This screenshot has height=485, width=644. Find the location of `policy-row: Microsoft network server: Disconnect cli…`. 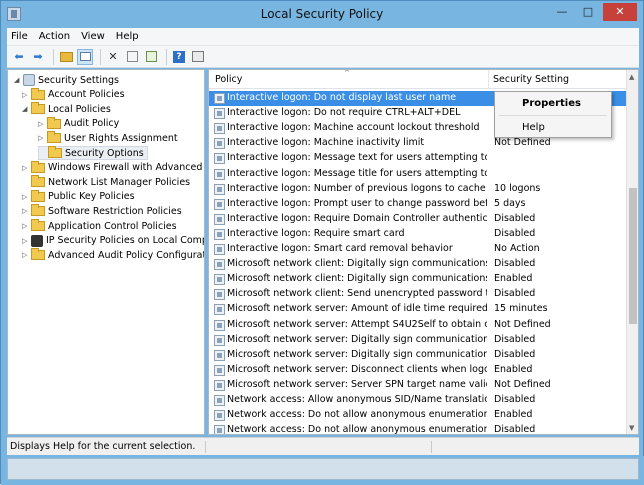

policy-row: Microsoft network server: Disconnect cli… is located at coordinates (417, 370).